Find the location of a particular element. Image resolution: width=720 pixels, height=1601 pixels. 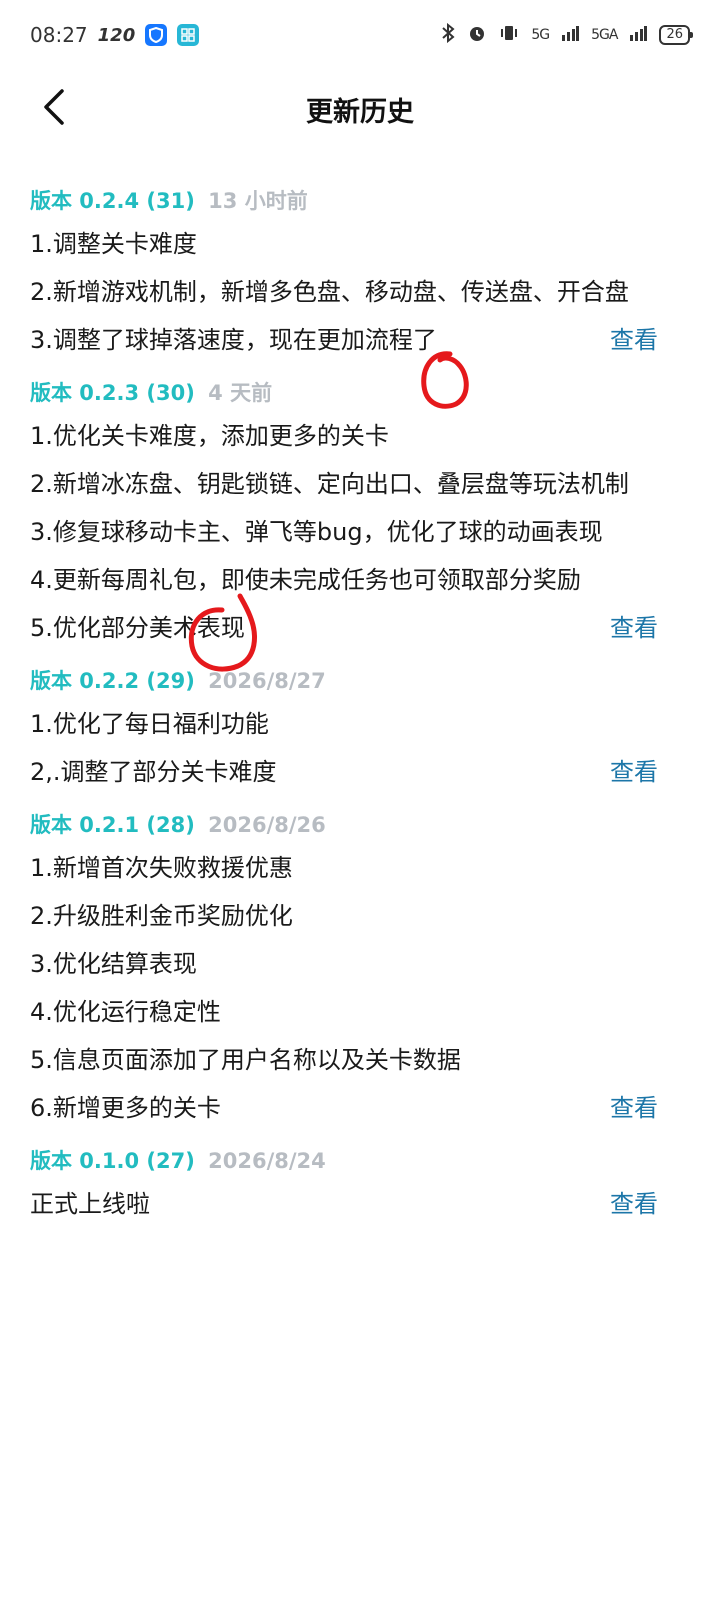

version-label: 版本 0.2.2 (29) is located at coordinates (112, 681).